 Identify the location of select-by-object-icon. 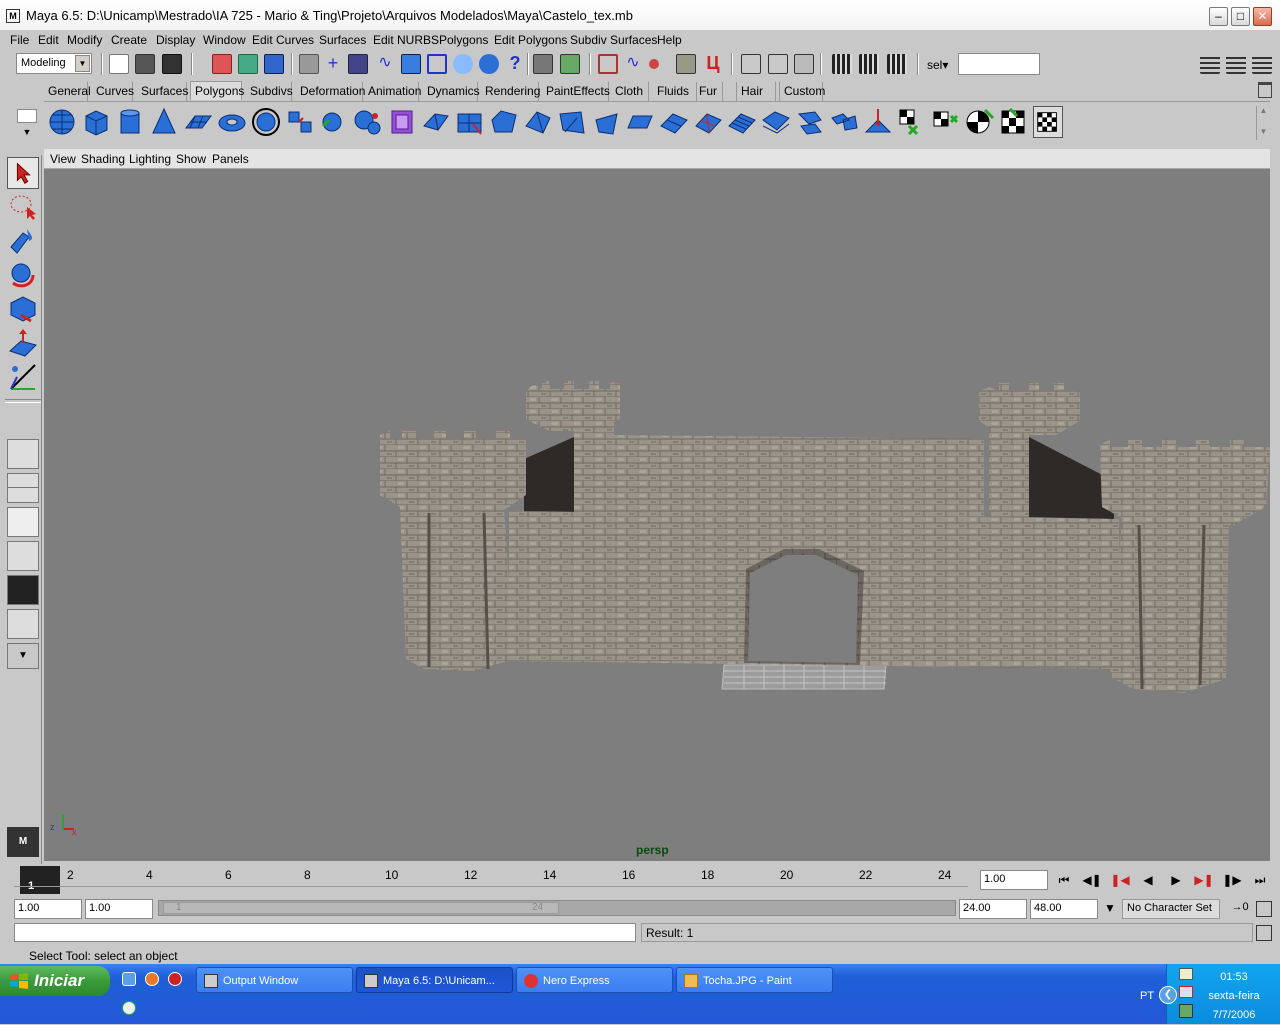
(248, 64).